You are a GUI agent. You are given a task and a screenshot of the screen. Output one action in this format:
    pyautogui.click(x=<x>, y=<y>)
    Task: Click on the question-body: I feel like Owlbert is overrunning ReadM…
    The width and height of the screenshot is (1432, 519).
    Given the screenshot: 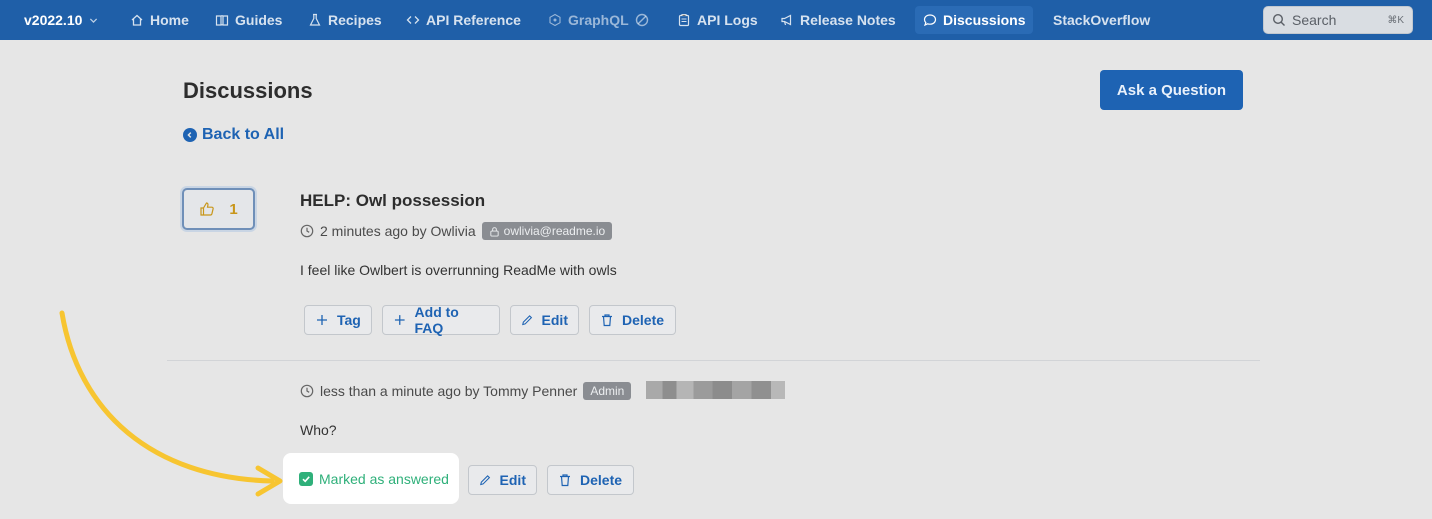 What is the action you would take?
    pyautogui.click(x=458, y=270)
    